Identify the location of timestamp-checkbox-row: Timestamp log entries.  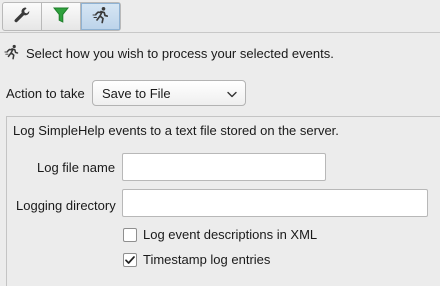
(196, 259).